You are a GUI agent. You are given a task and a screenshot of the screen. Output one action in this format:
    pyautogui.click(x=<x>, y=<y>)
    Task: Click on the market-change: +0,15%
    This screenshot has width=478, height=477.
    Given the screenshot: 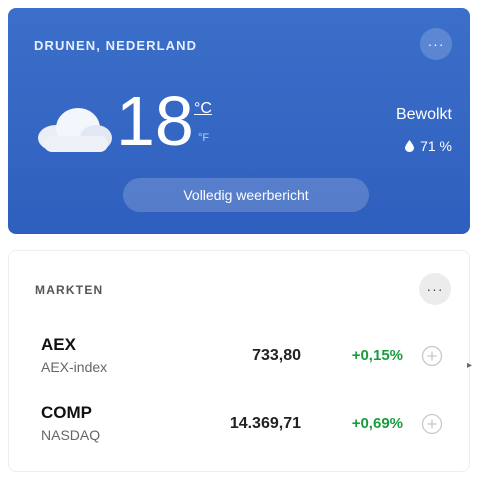 What is the action you would take?
    pyautogui.click(x=377, y=355)
    